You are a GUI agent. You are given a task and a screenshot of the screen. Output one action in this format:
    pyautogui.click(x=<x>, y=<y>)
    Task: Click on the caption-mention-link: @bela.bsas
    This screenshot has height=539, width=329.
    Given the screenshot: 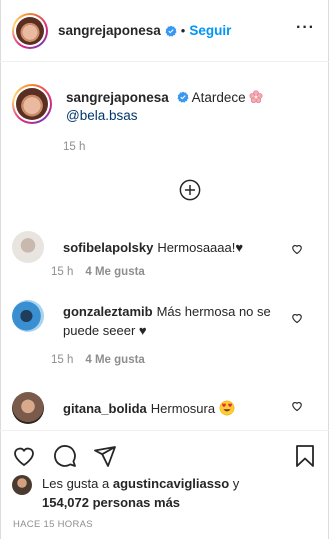 What is the action you would take?
    pyautogui.click(x=102, y=115)
    